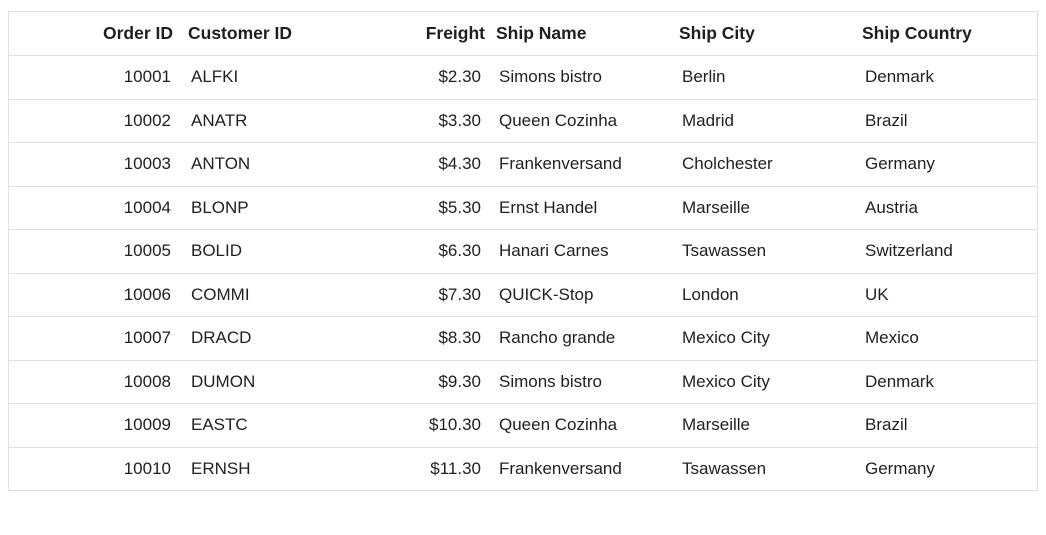 This screenshot has height=535, width=1046. What do you see at coordinates (254, 295) in the screenshot?
I see `cell-customer-id: COMMI` at bounding box center [254, 295].